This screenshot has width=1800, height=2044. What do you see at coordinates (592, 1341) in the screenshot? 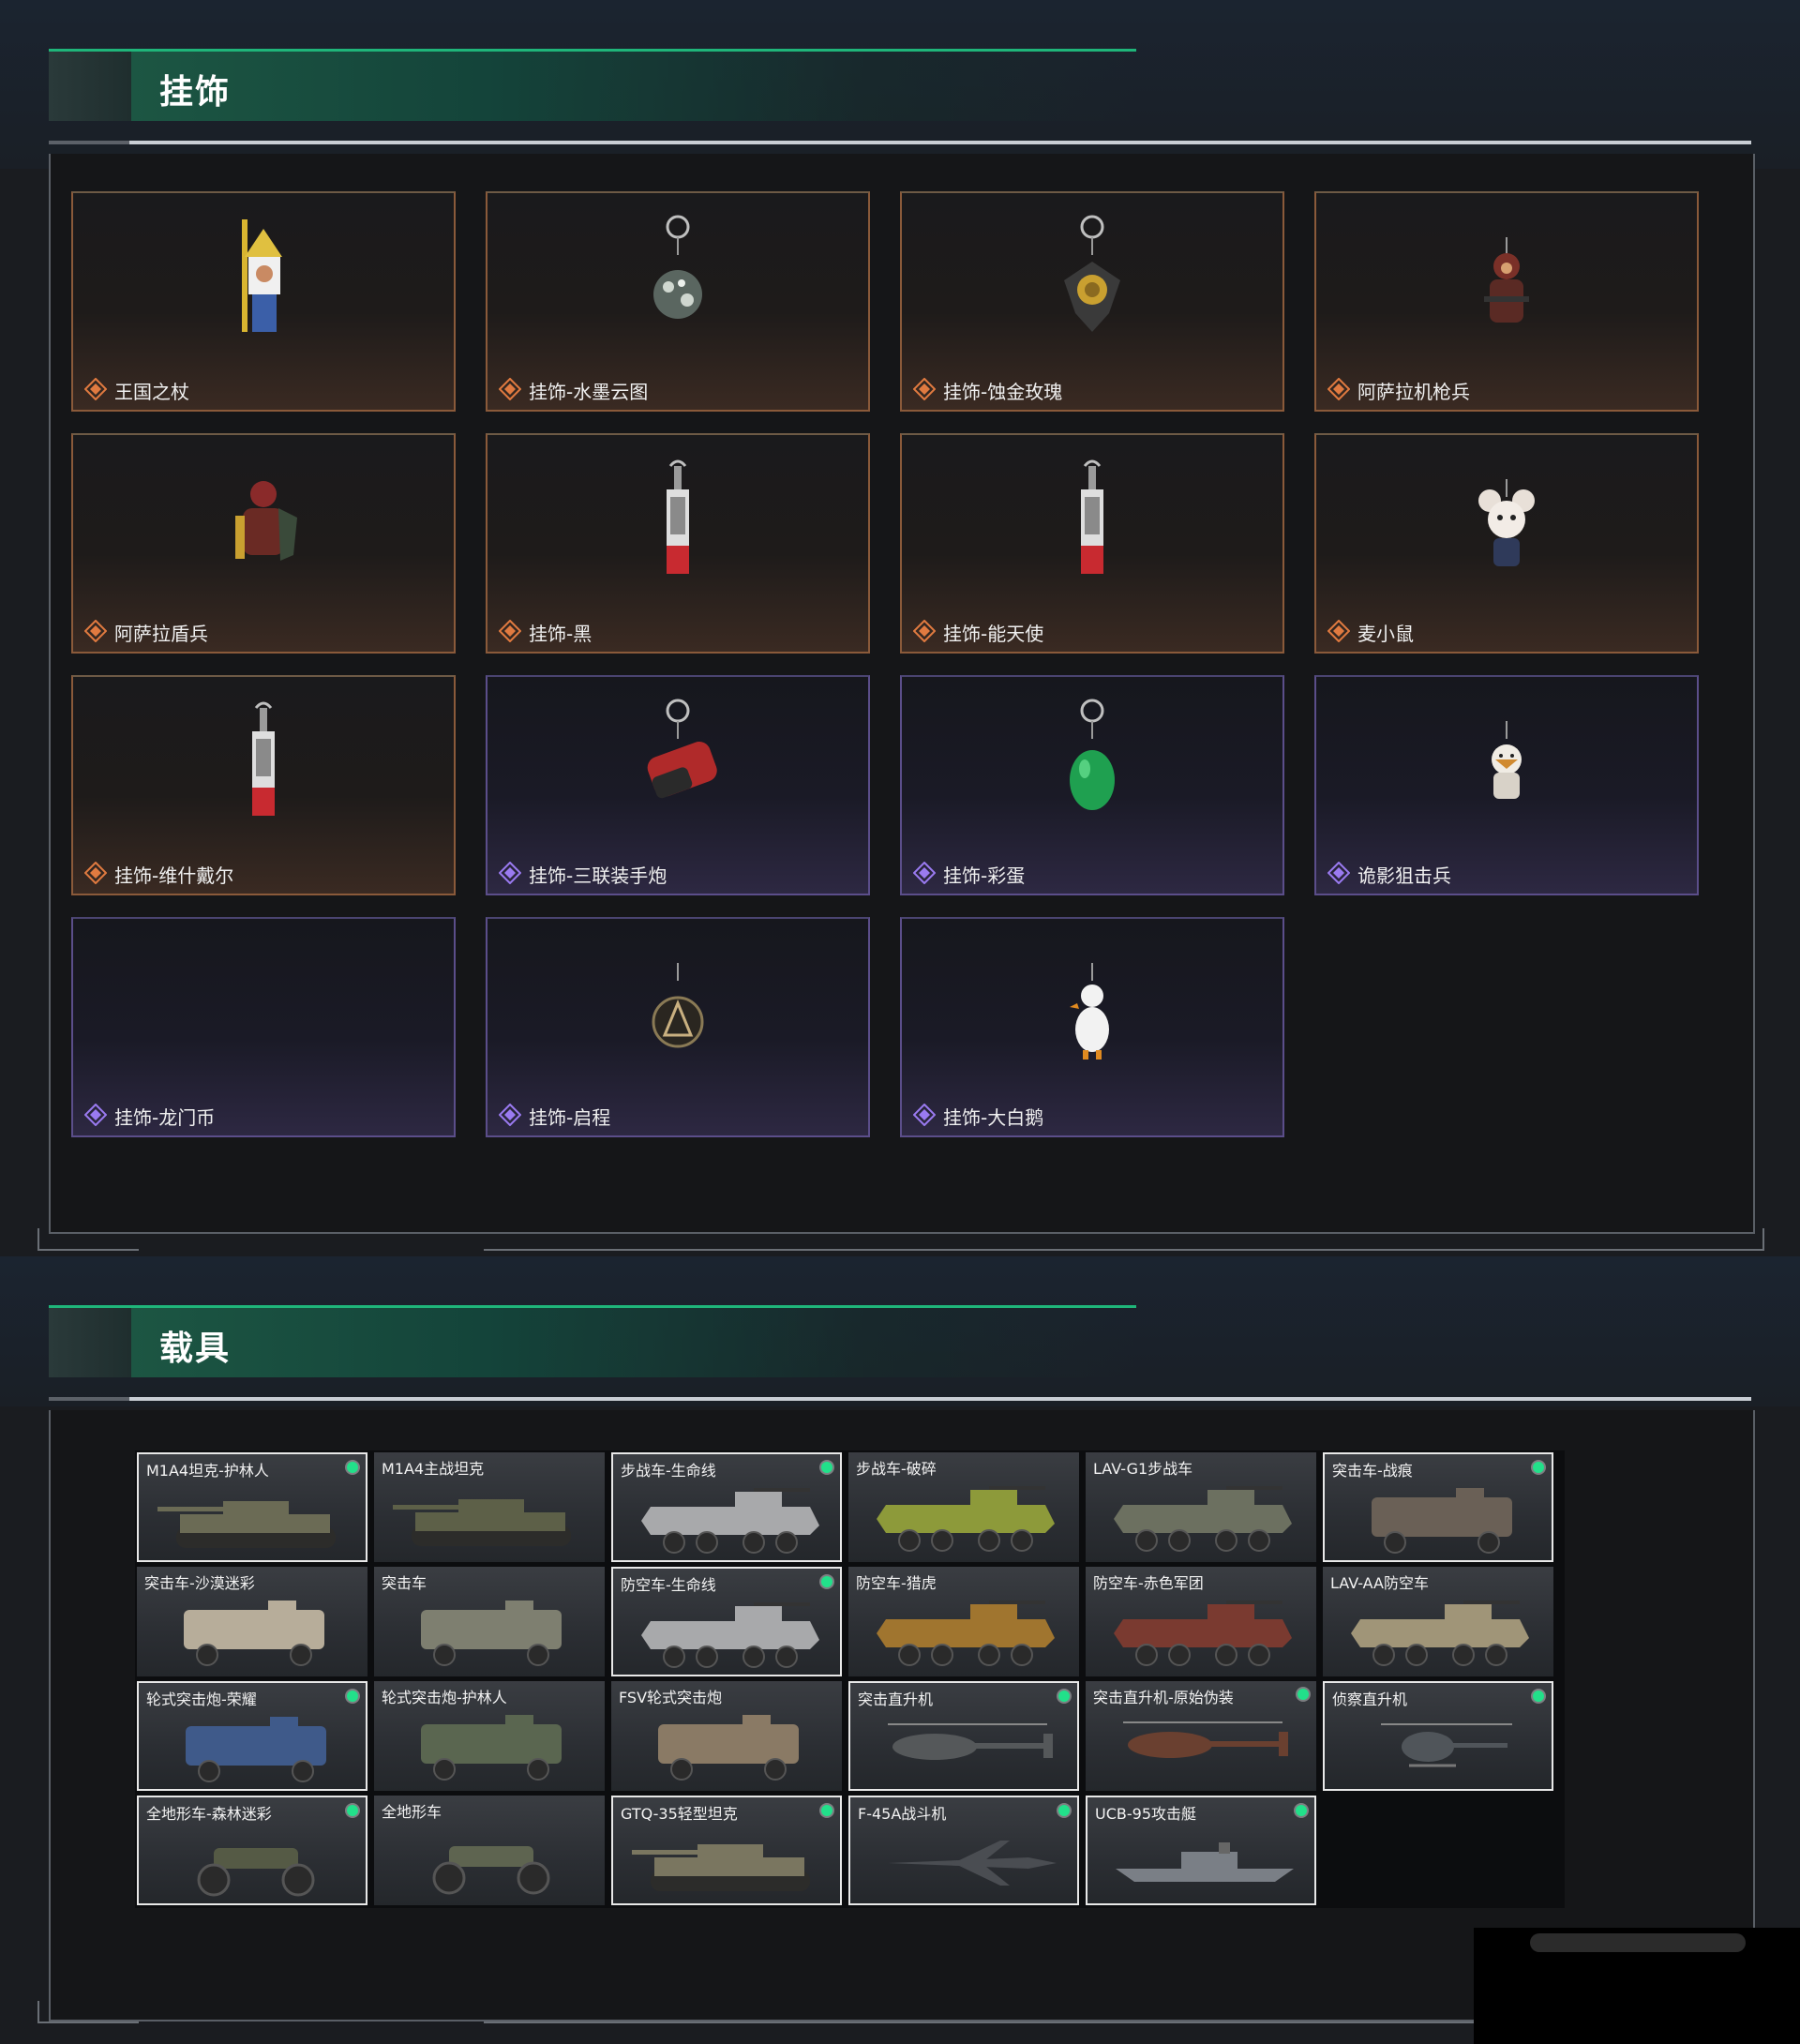
I see `vehicles-section-header: 载具` at bounding box center [592, 1341].